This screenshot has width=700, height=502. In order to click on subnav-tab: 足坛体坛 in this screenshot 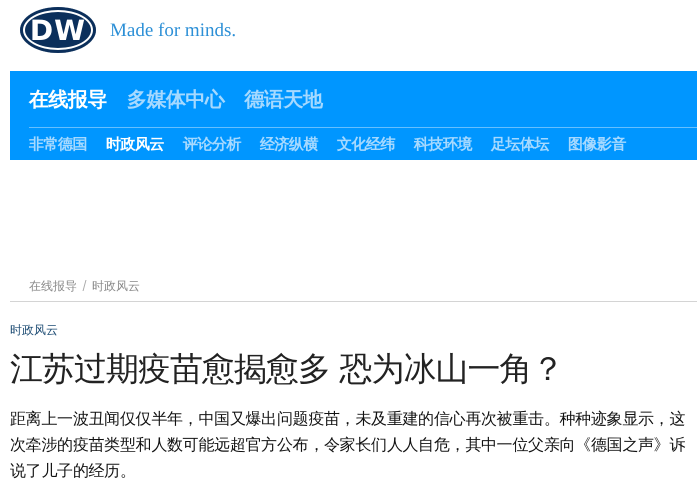, I will do `click(520, 144)`.